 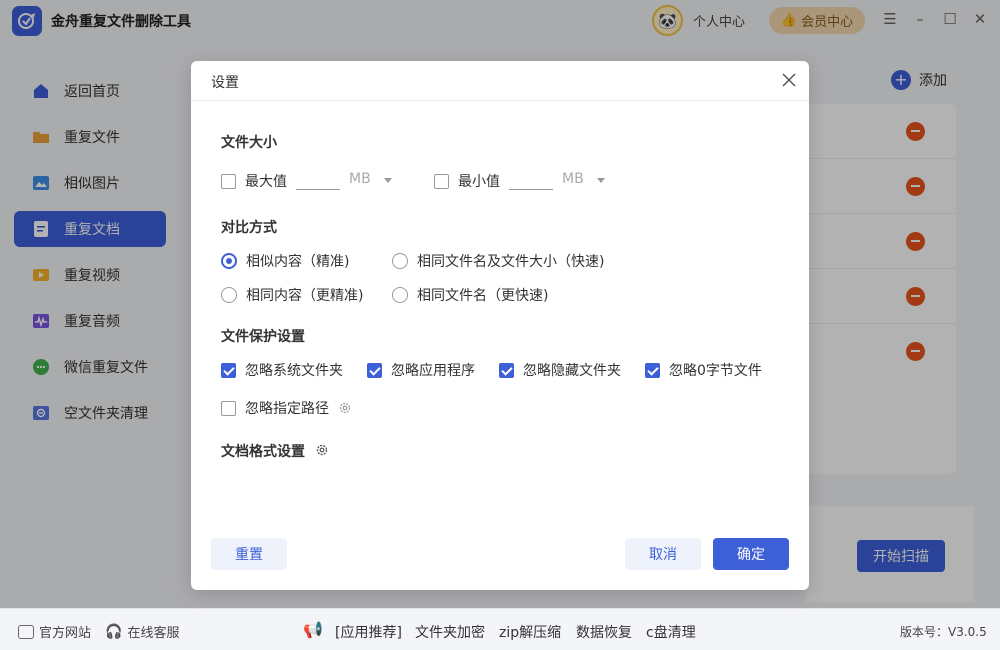 I want to click on min-size-checkbox, so click(x=441, y=181).